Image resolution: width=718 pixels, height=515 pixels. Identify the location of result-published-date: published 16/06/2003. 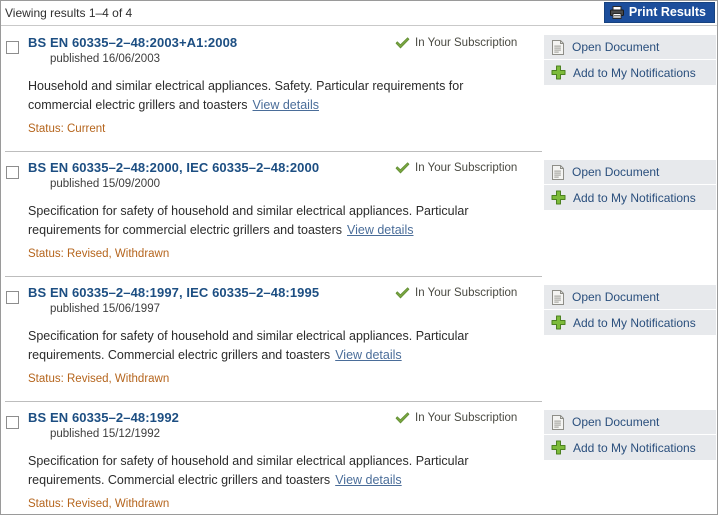
(105, 59).